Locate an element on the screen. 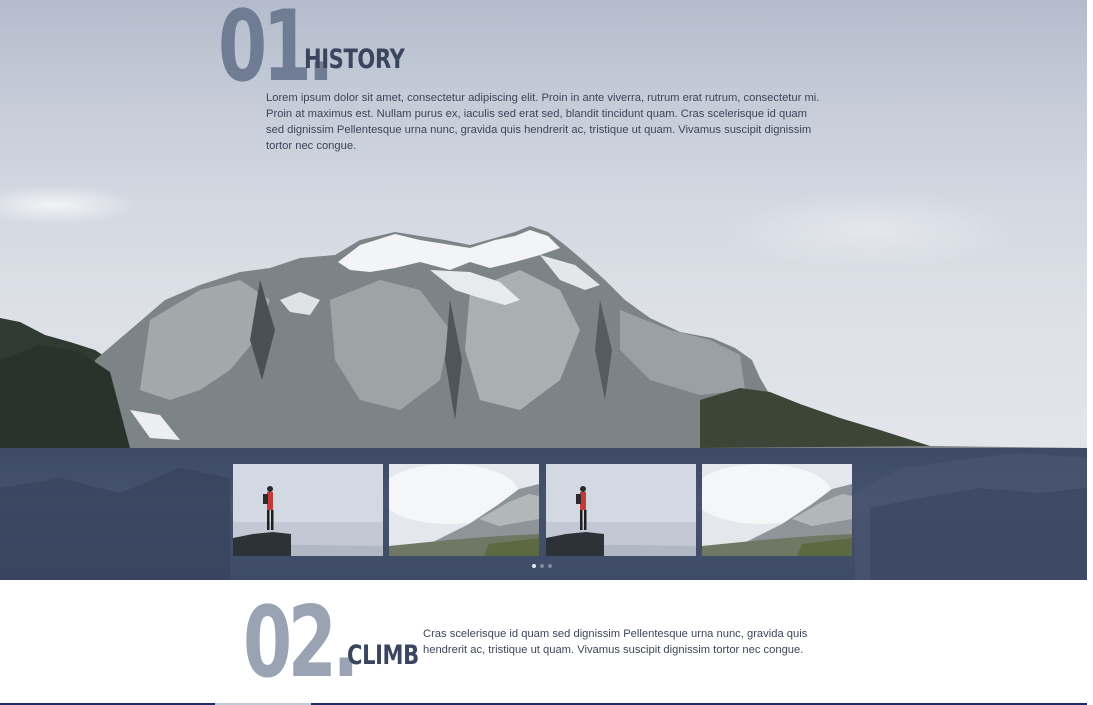  section-number: 02. is located at coordinates (301, 643).